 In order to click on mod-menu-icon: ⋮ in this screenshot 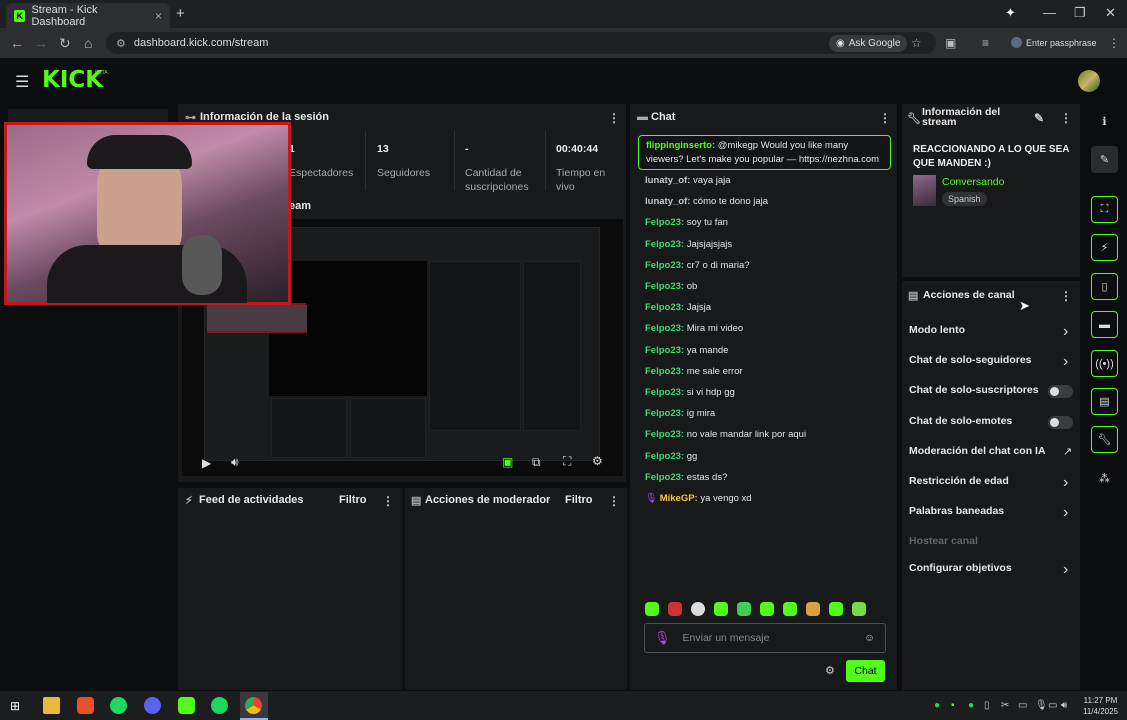, I will do `click(614, 501)`.